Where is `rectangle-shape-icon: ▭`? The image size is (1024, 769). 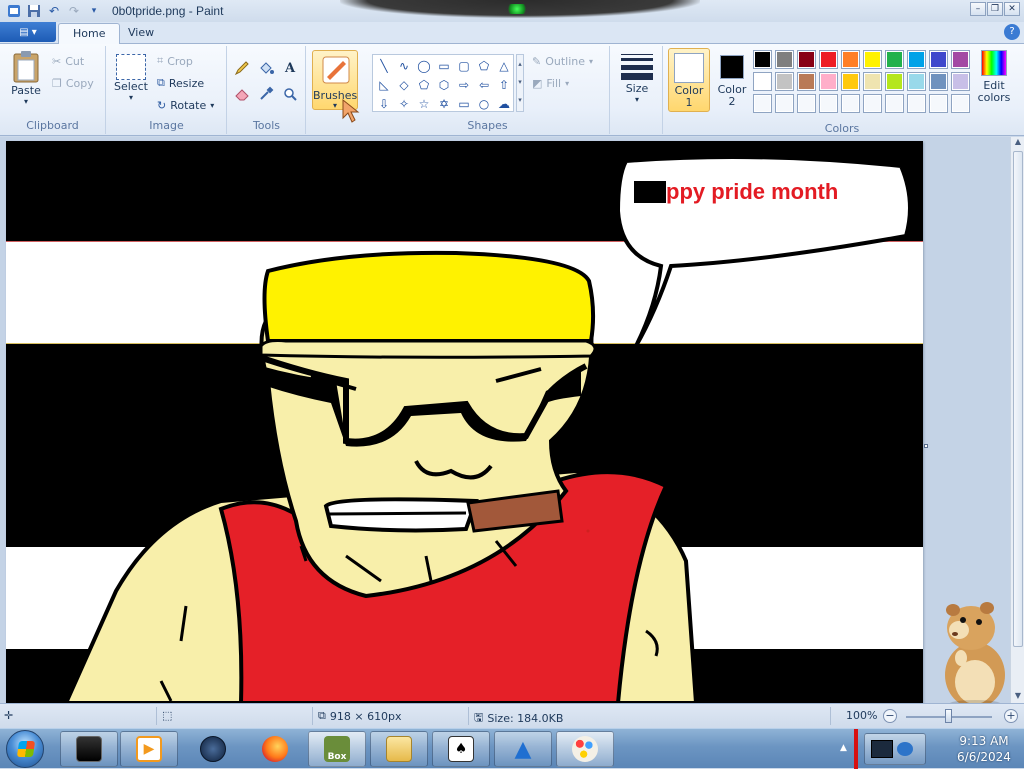 rectangle-shape-icon: ▭ is located at coordinates (444, 65).